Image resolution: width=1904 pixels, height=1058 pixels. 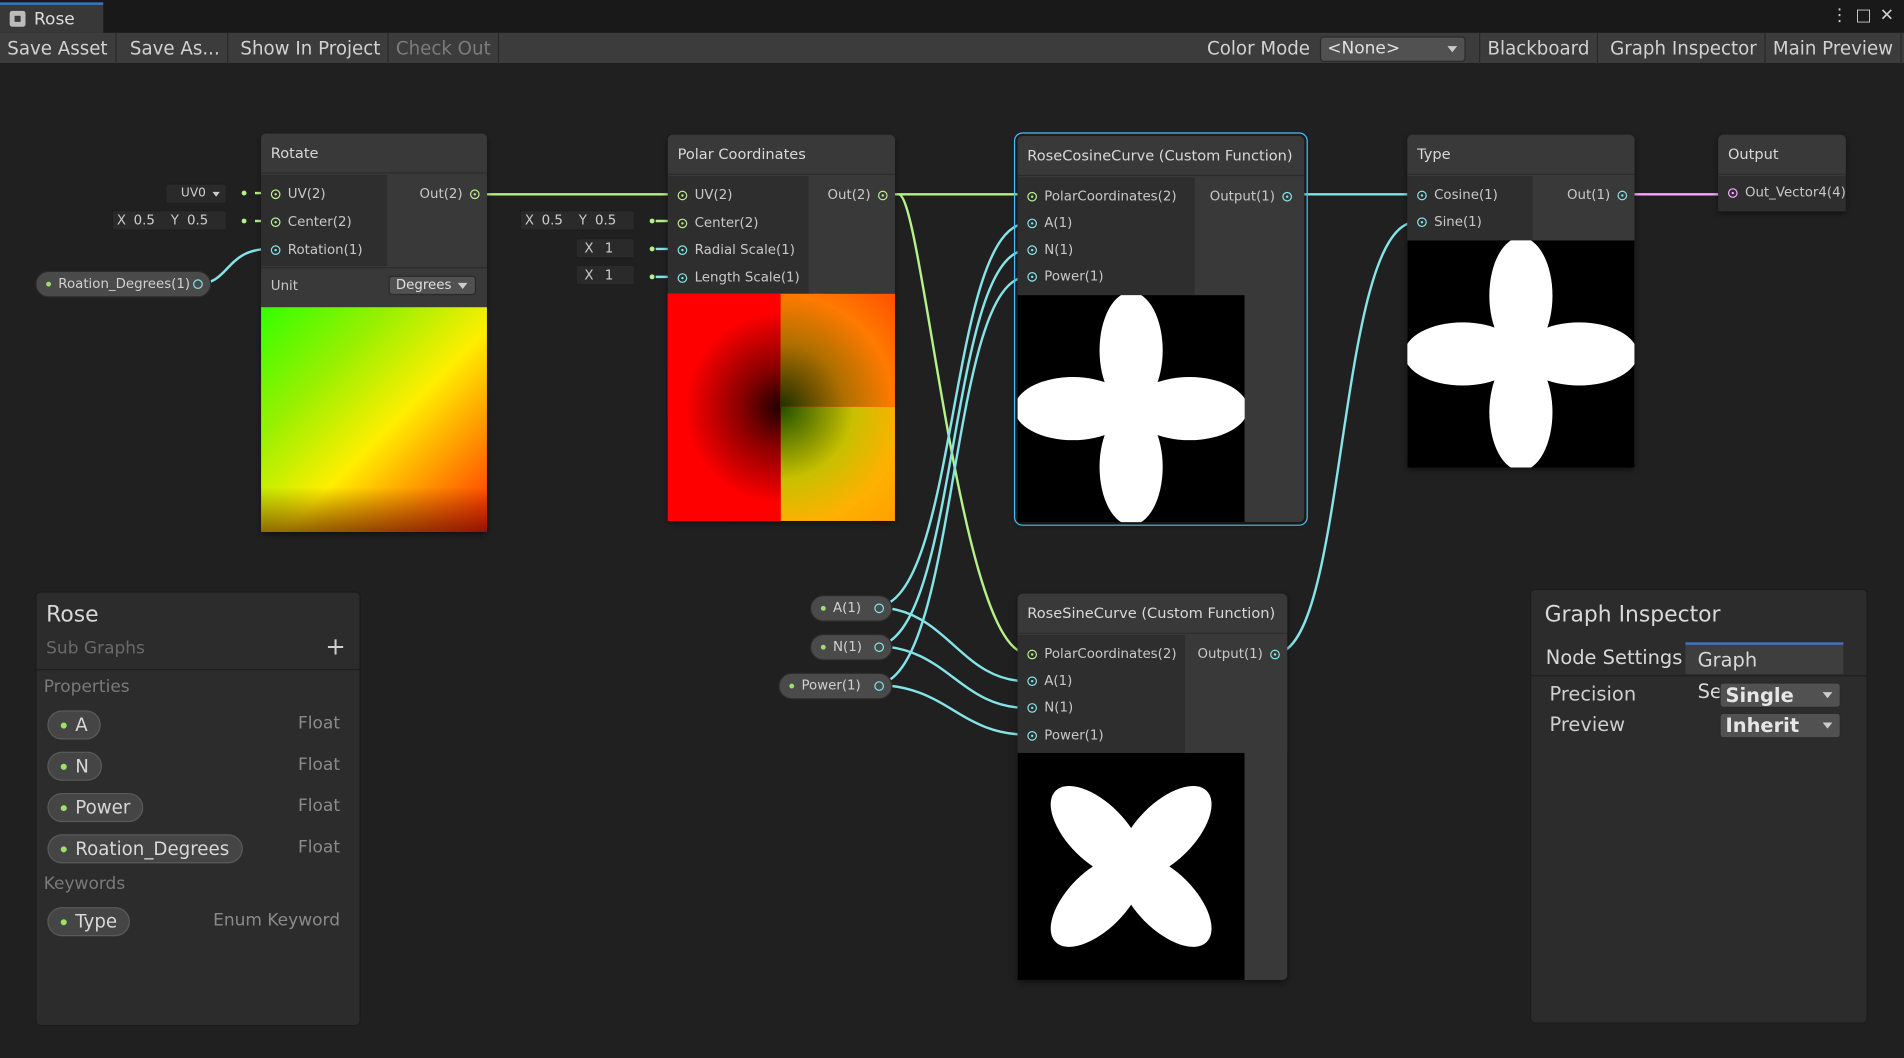 What do you see at coordinates (1782, 173) in the screenshot?
I see `output-node: Output Out_Vector4(4)` at bounding box center [1782, 173].